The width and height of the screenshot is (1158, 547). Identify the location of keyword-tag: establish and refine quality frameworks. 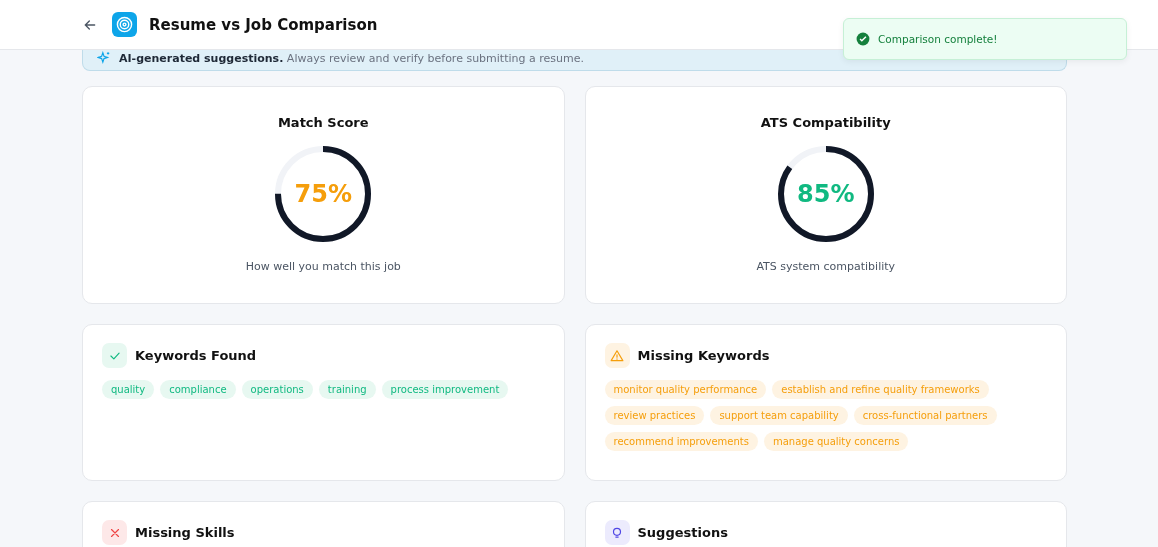
(880, 389).